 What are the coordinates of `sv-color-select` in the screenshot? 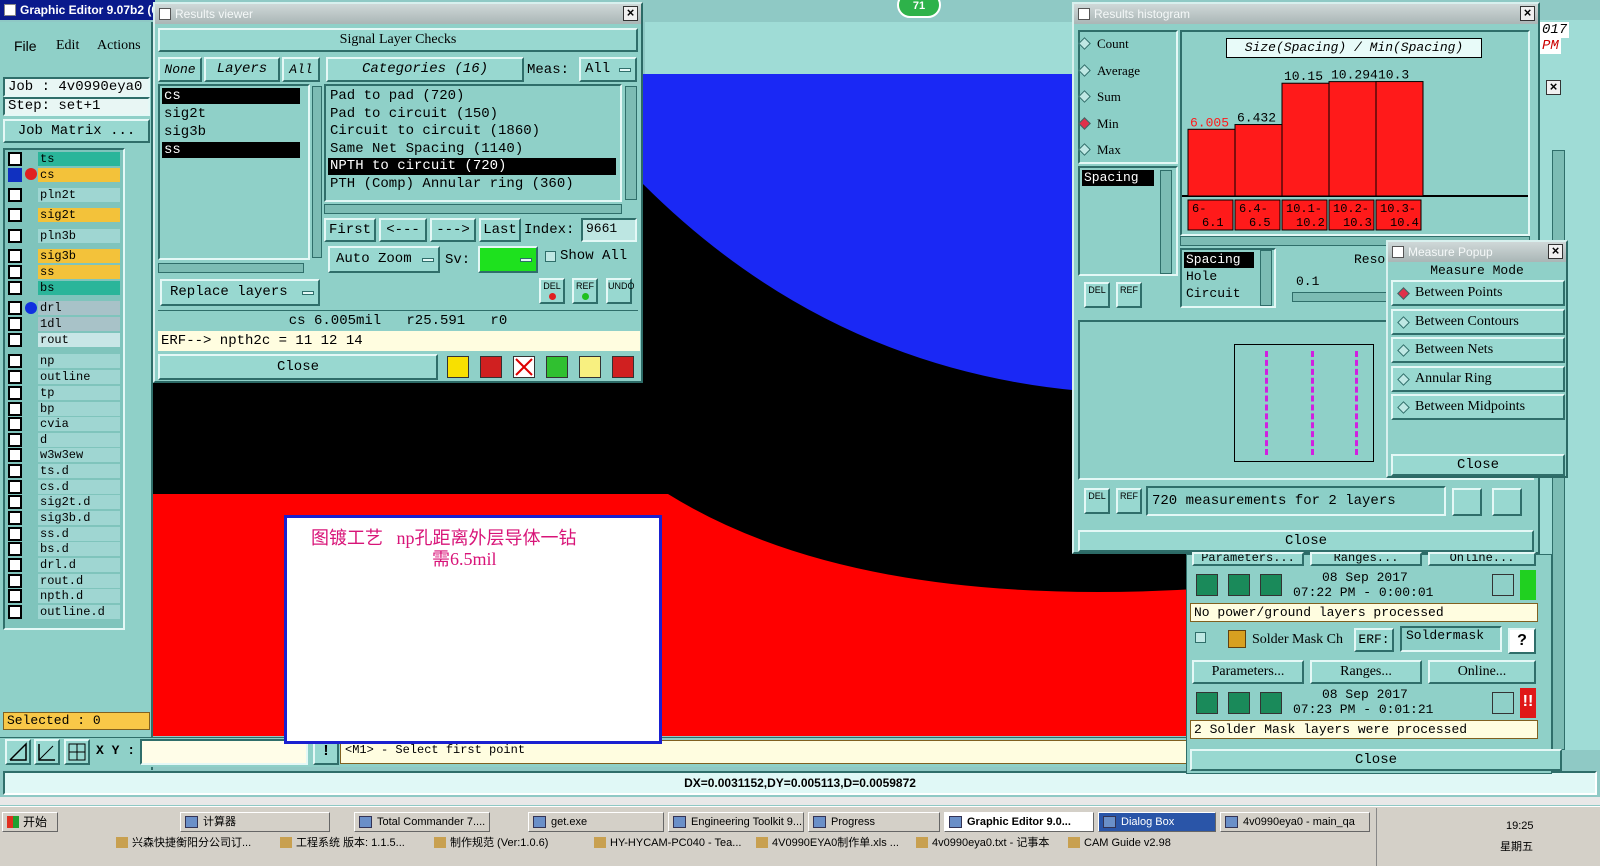 It's located at (508, 259).